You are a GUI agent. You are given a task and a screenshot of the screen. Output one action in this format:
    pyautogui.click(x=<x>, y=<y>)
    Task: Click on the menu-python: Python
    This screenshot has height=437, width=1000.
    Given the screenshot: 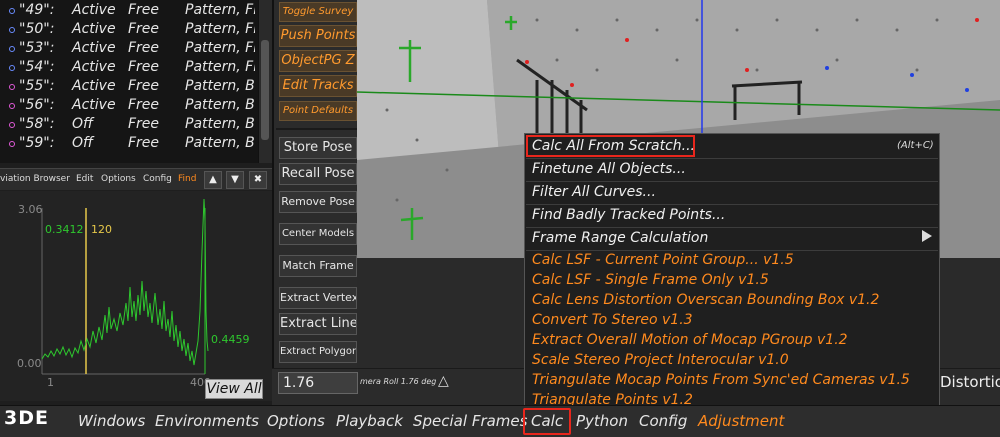 What is the action you would take?
    pyautogui.click(x=602, y=421)
    